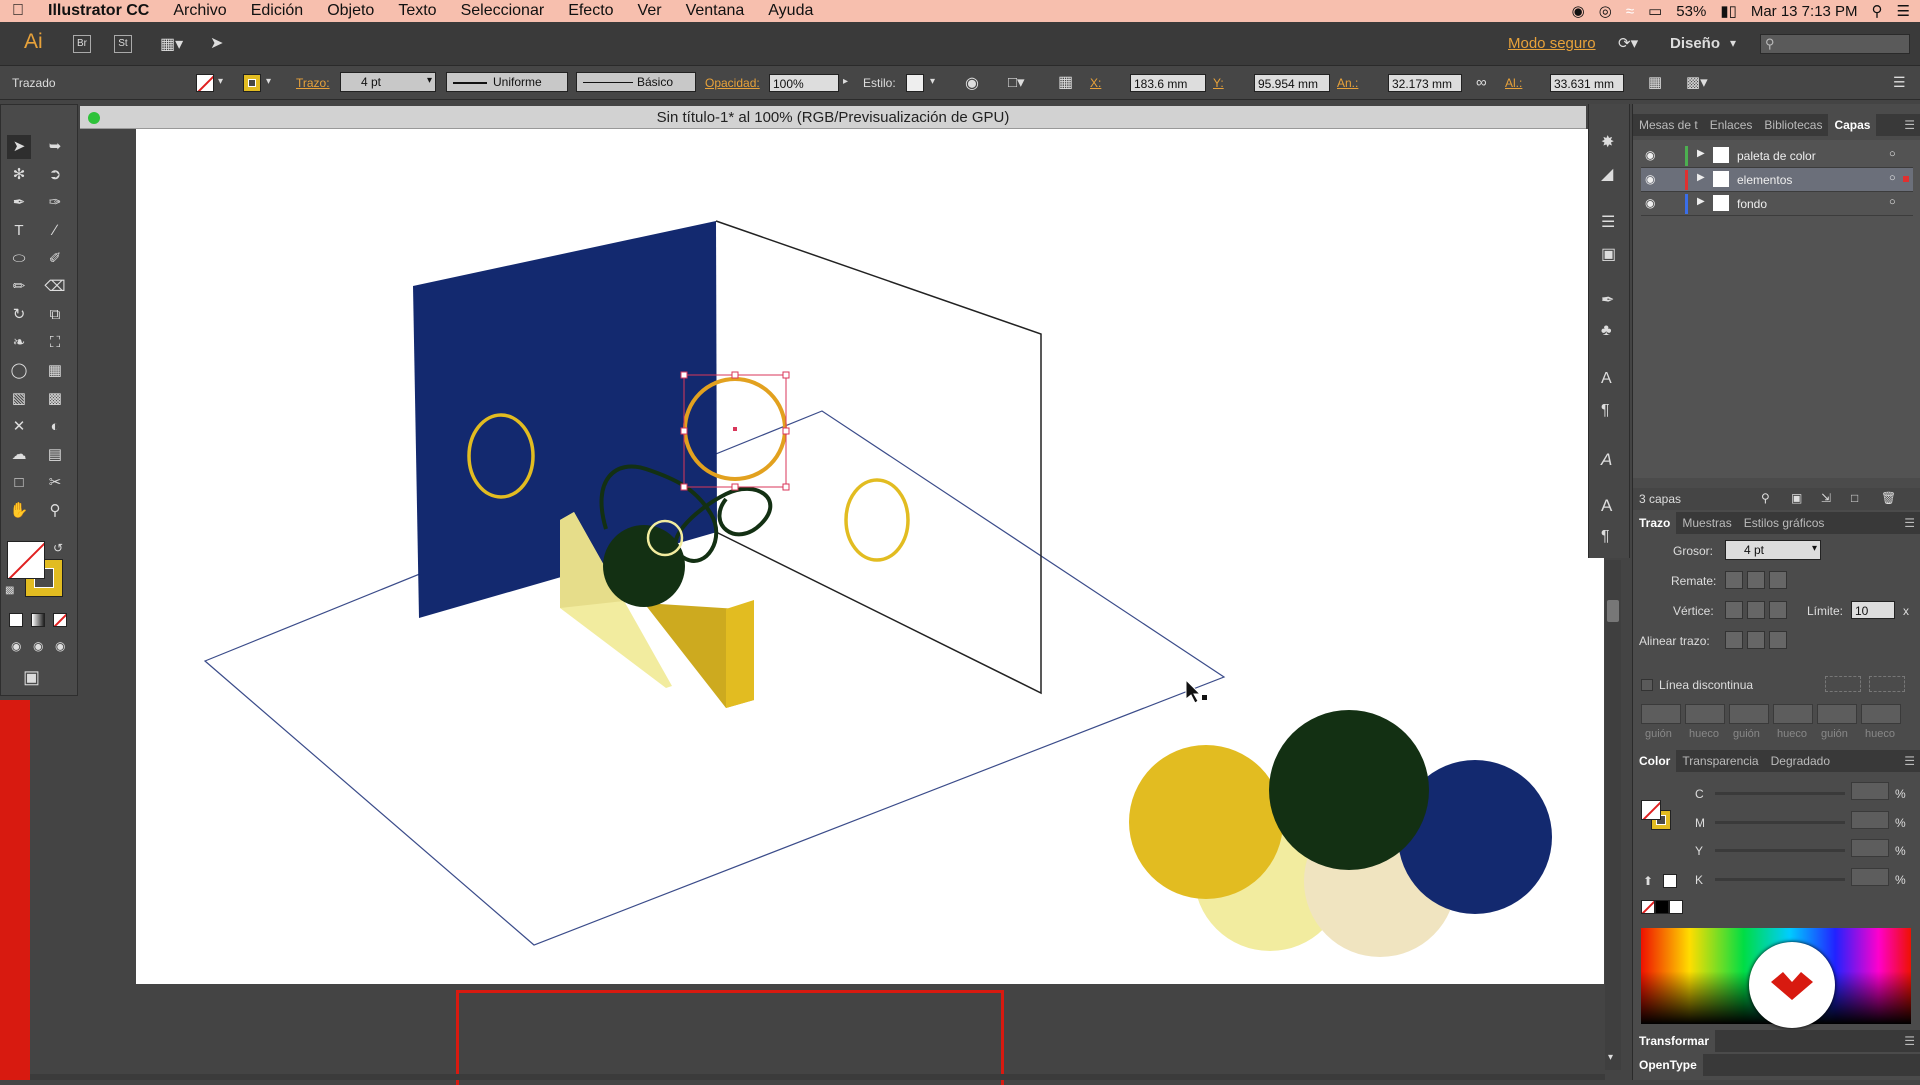 The image size is (1920, 1085). Describe the element at coordinates (19, 231) in the screenshot. I see `type-tool: T` at that location.